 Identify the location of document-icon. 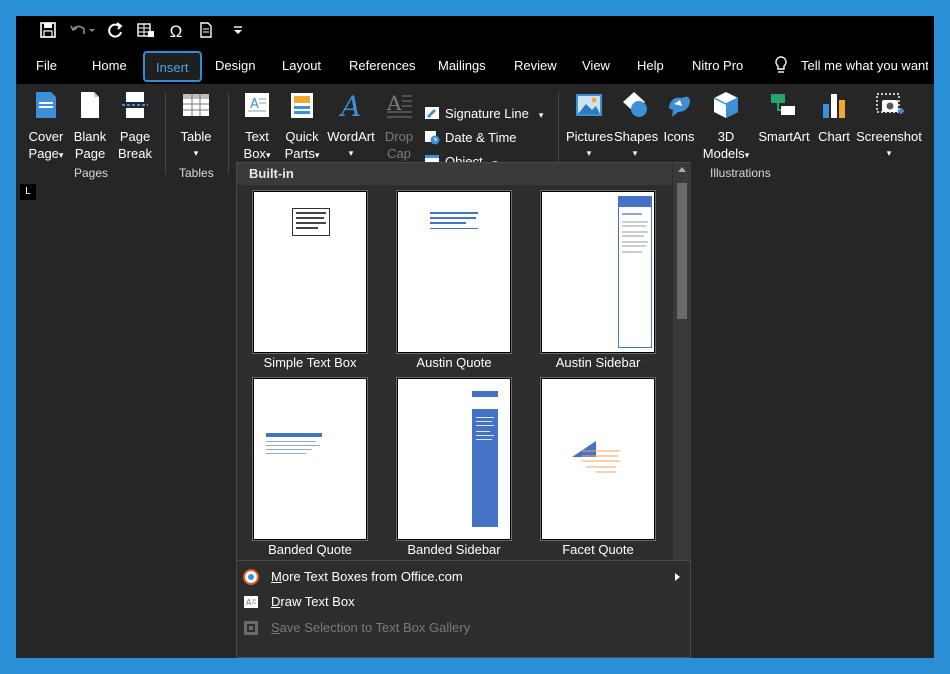
(206, 32).